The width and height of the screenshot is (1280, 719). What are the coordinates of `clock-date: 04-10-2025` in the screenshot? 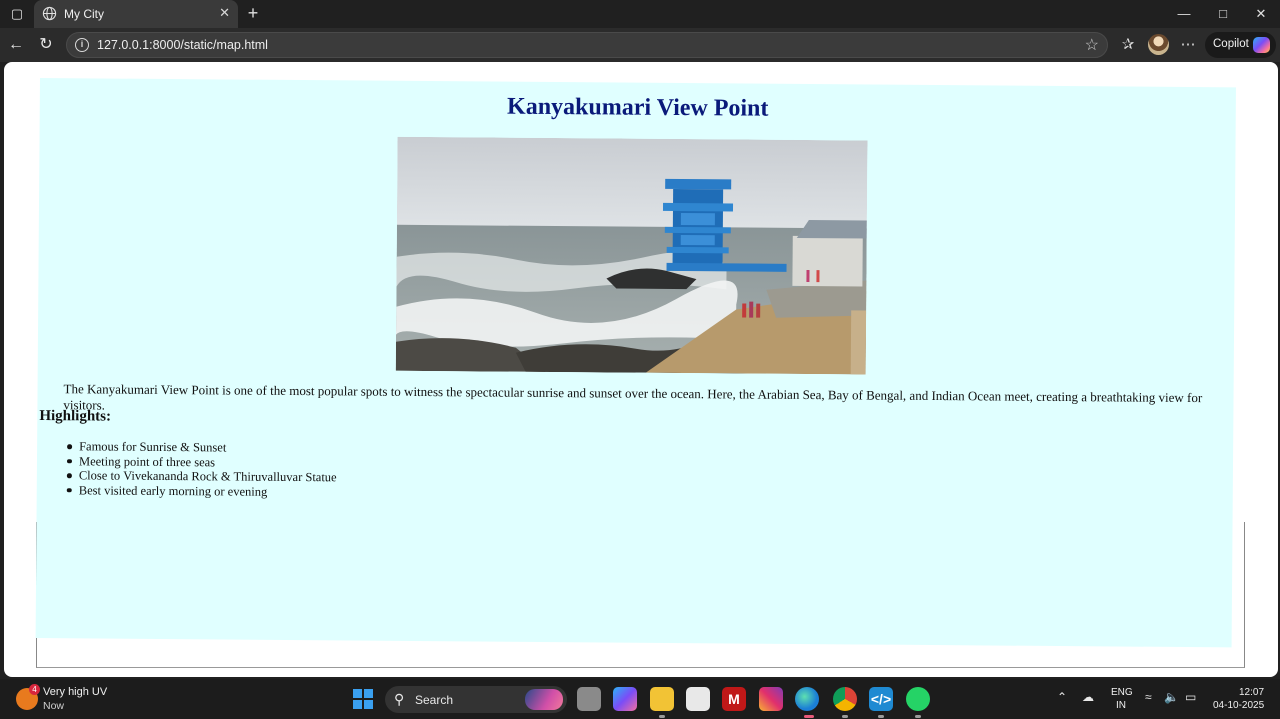 It's located at (1238, 705).